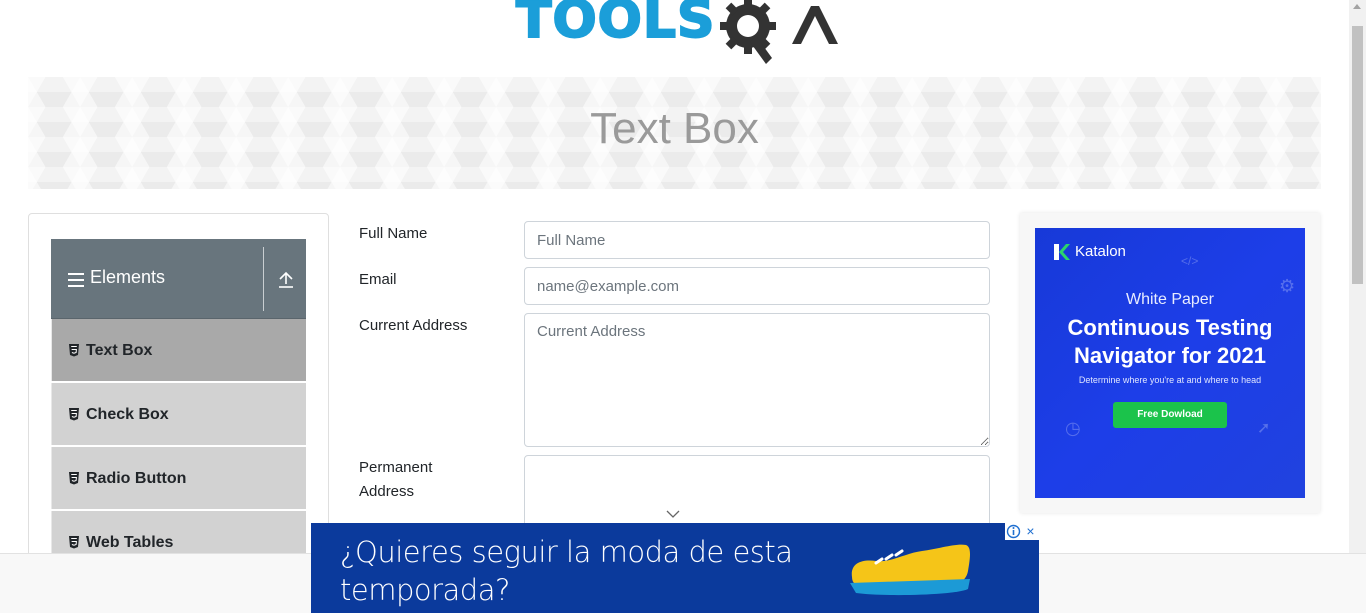 The width and height of the screenshot is (1366, 613). What do you see at coordinates (615, 25) in the screenshot?
I see `logo-text: TOOLS` at bounding box center [615, 25].